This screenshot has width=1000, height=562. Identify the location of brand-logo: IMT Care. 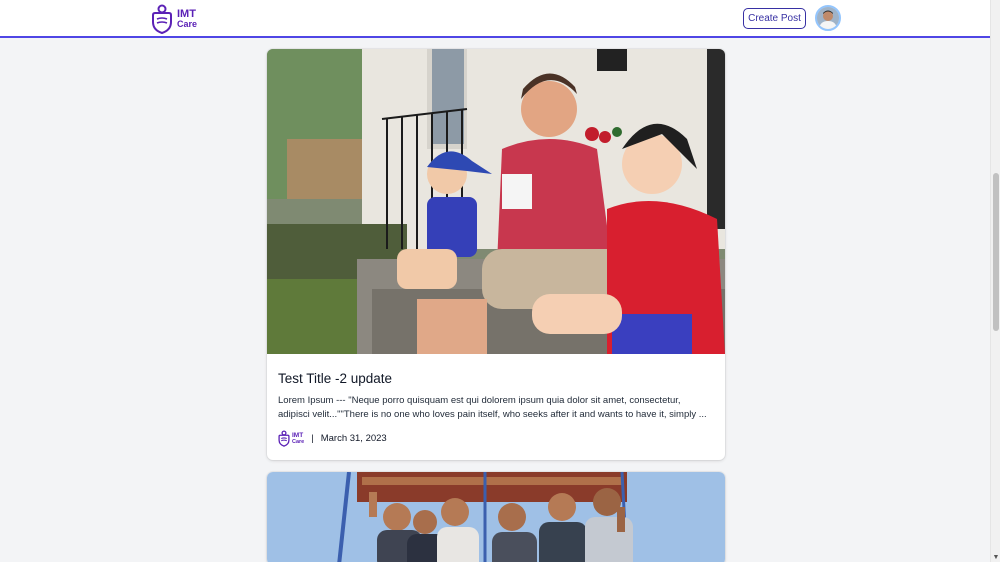
(174, 19).